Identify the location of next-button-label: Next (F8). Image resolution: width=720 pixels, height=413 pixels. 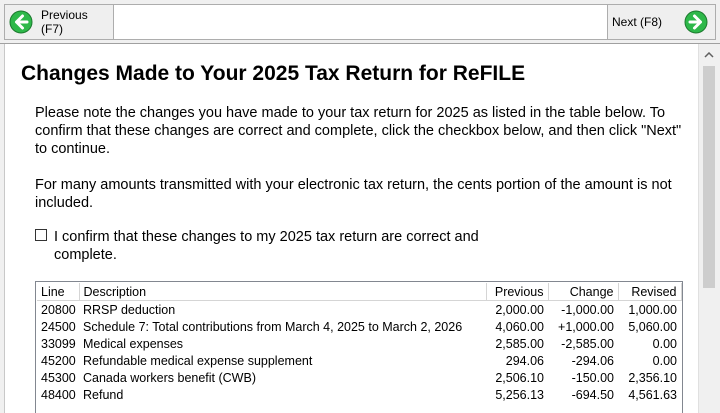
(637, 22).